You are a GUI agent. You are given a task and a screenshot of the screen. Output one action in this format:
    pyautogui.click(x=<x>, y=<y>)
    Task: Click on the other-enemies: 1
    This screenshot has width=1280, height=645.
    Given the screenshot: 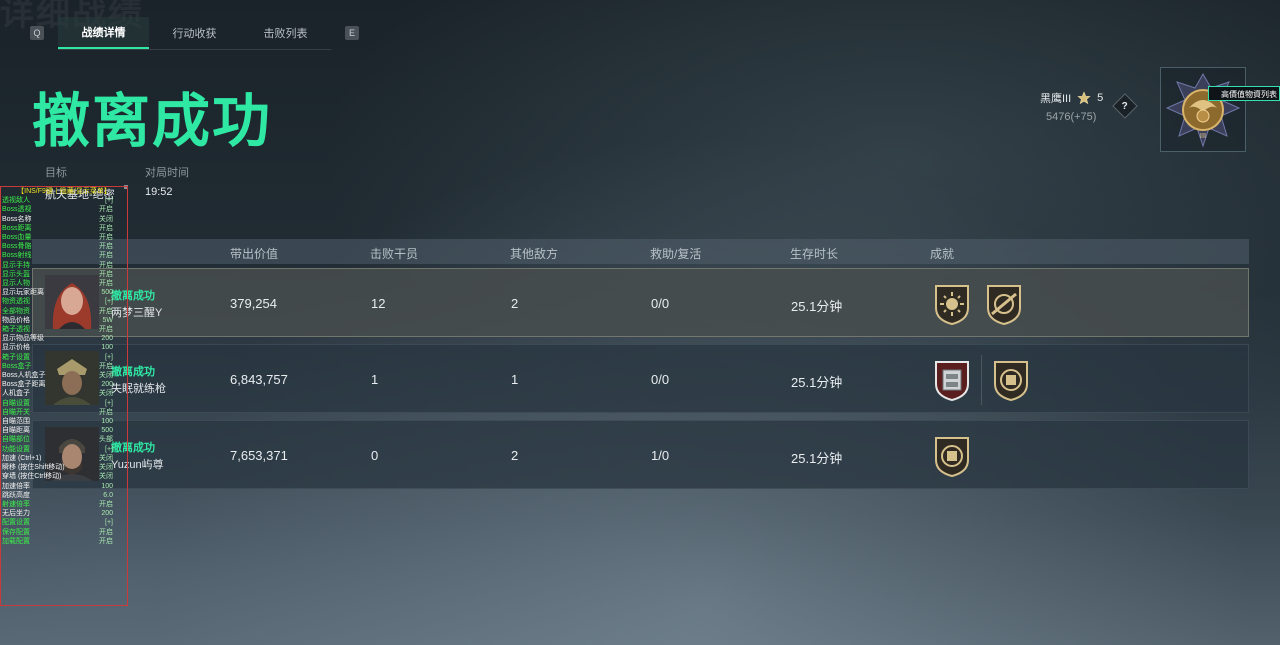 What is the action you would take?
    pyautogui.click(x=515, y=379)
    